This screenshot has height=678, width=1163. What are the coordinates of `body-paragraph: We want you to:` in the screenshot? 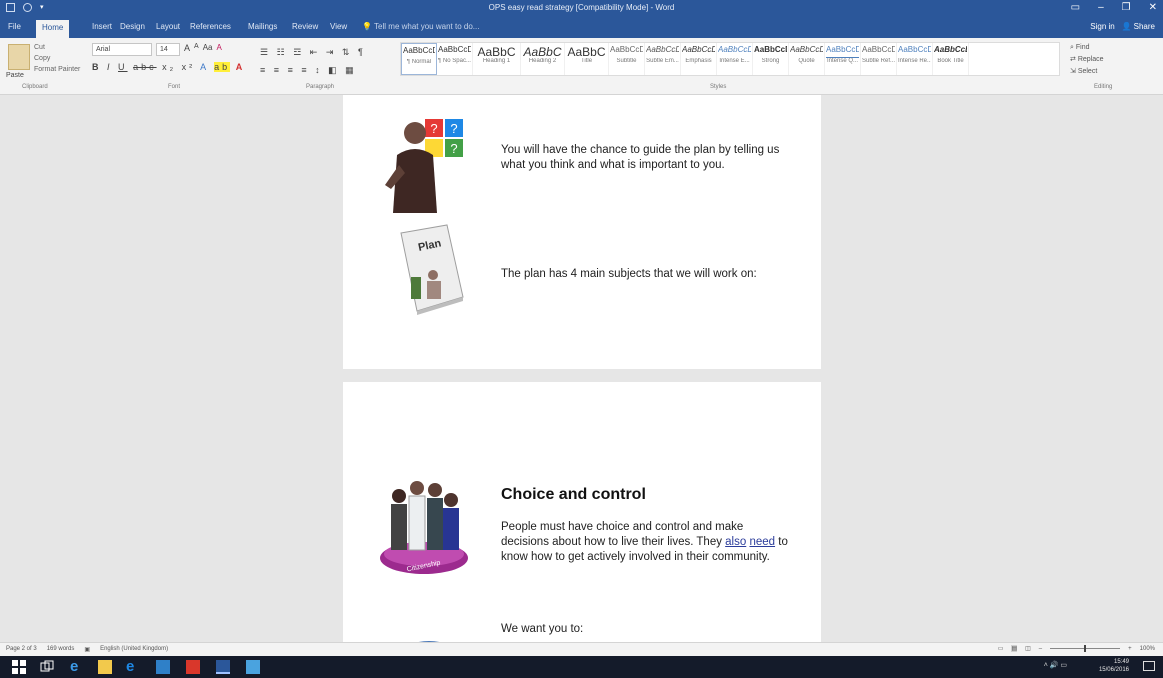 It's located at (646, 629).